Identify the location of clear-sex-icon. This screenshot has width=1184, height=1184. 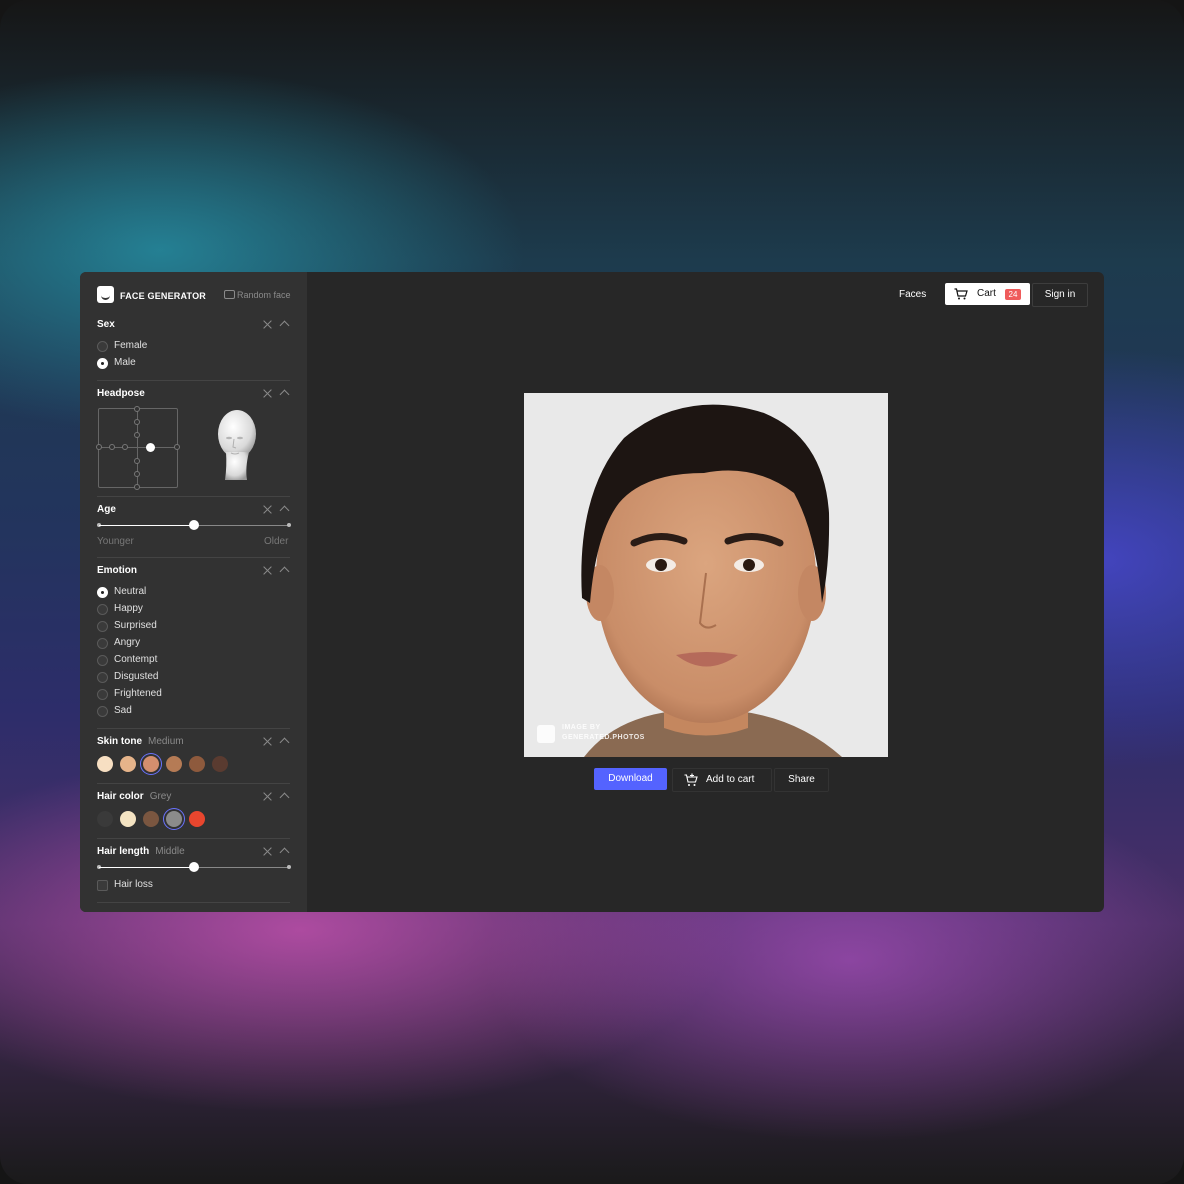
(267, 324).